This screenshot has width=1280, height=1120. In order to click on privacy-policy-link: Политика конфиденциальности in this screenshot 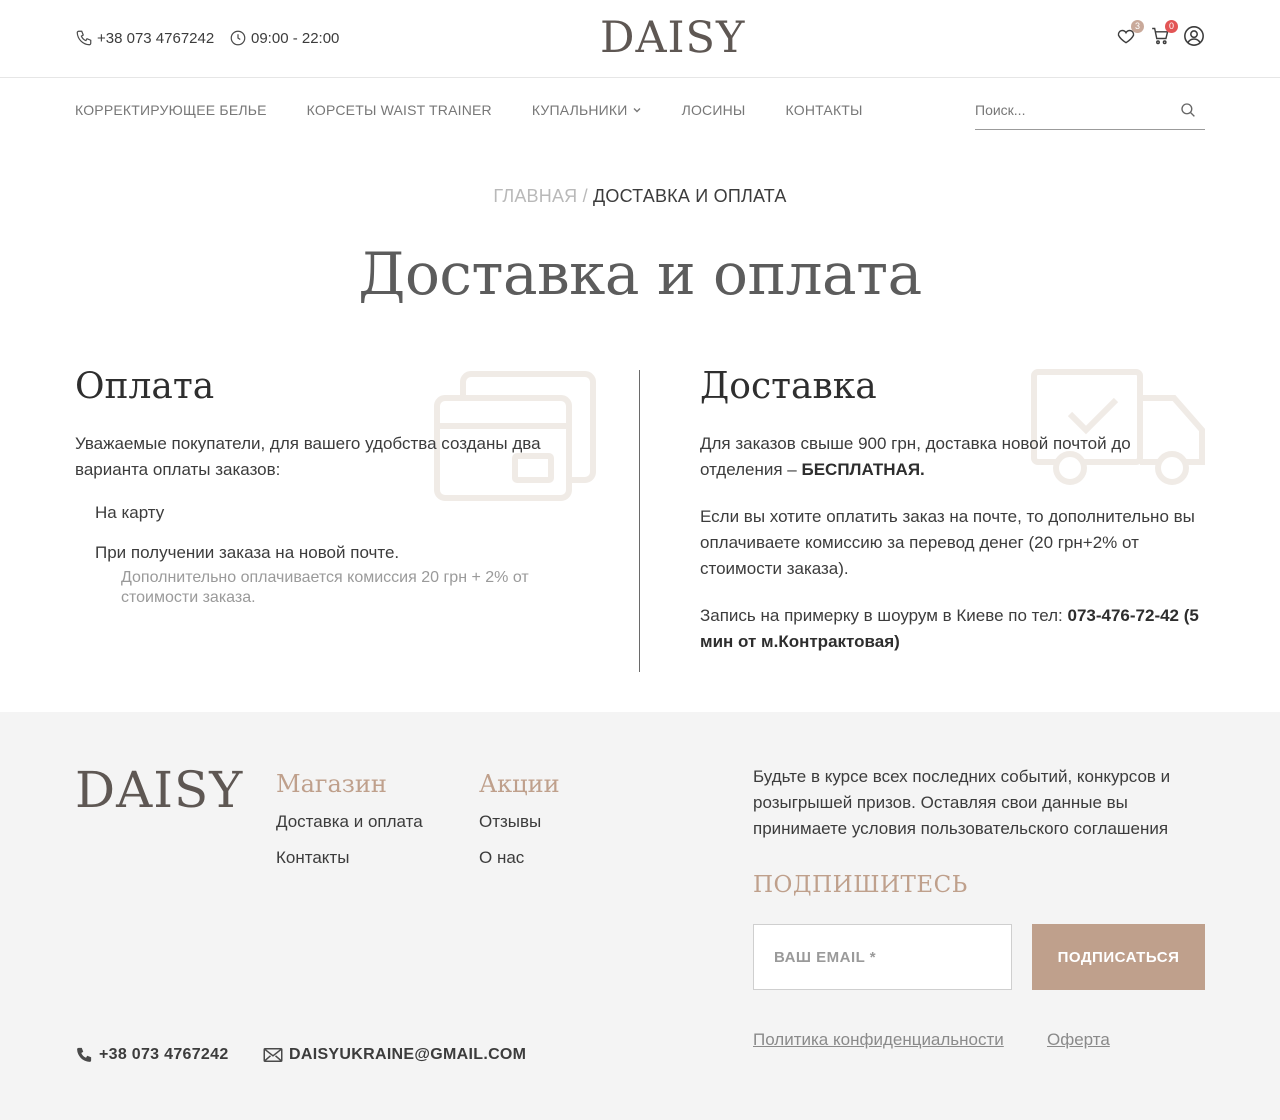, I will do `click(878, 1040)`.